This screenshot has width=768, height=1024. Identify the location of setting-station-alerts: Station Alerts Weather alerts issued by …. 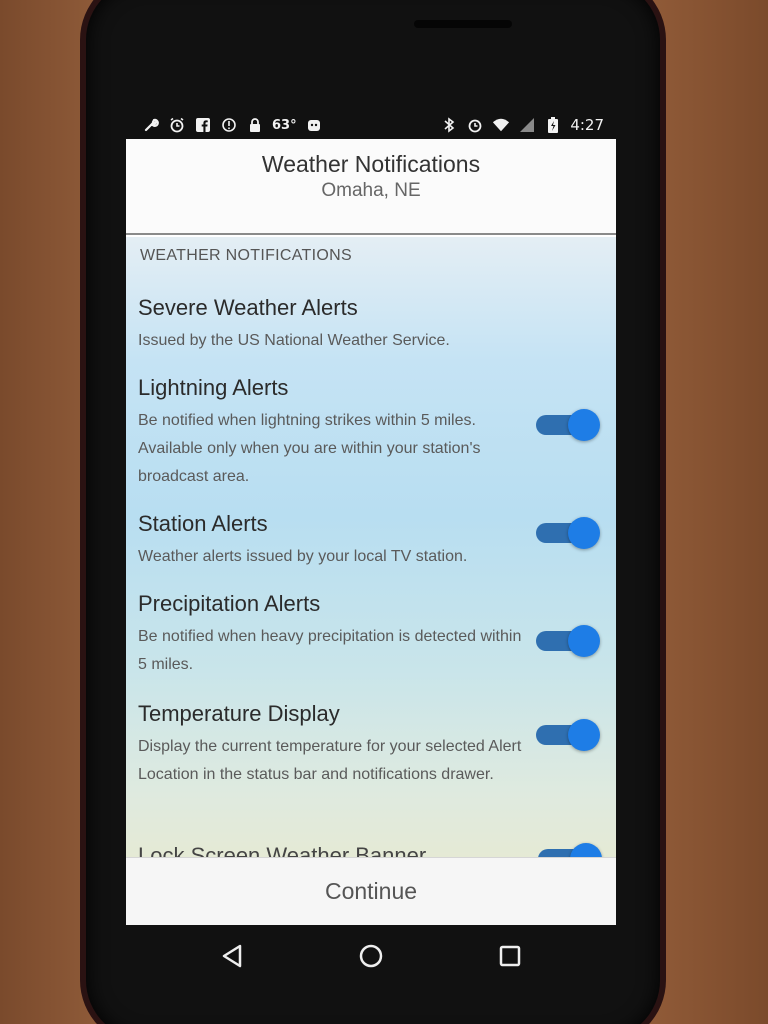
(373, 541).